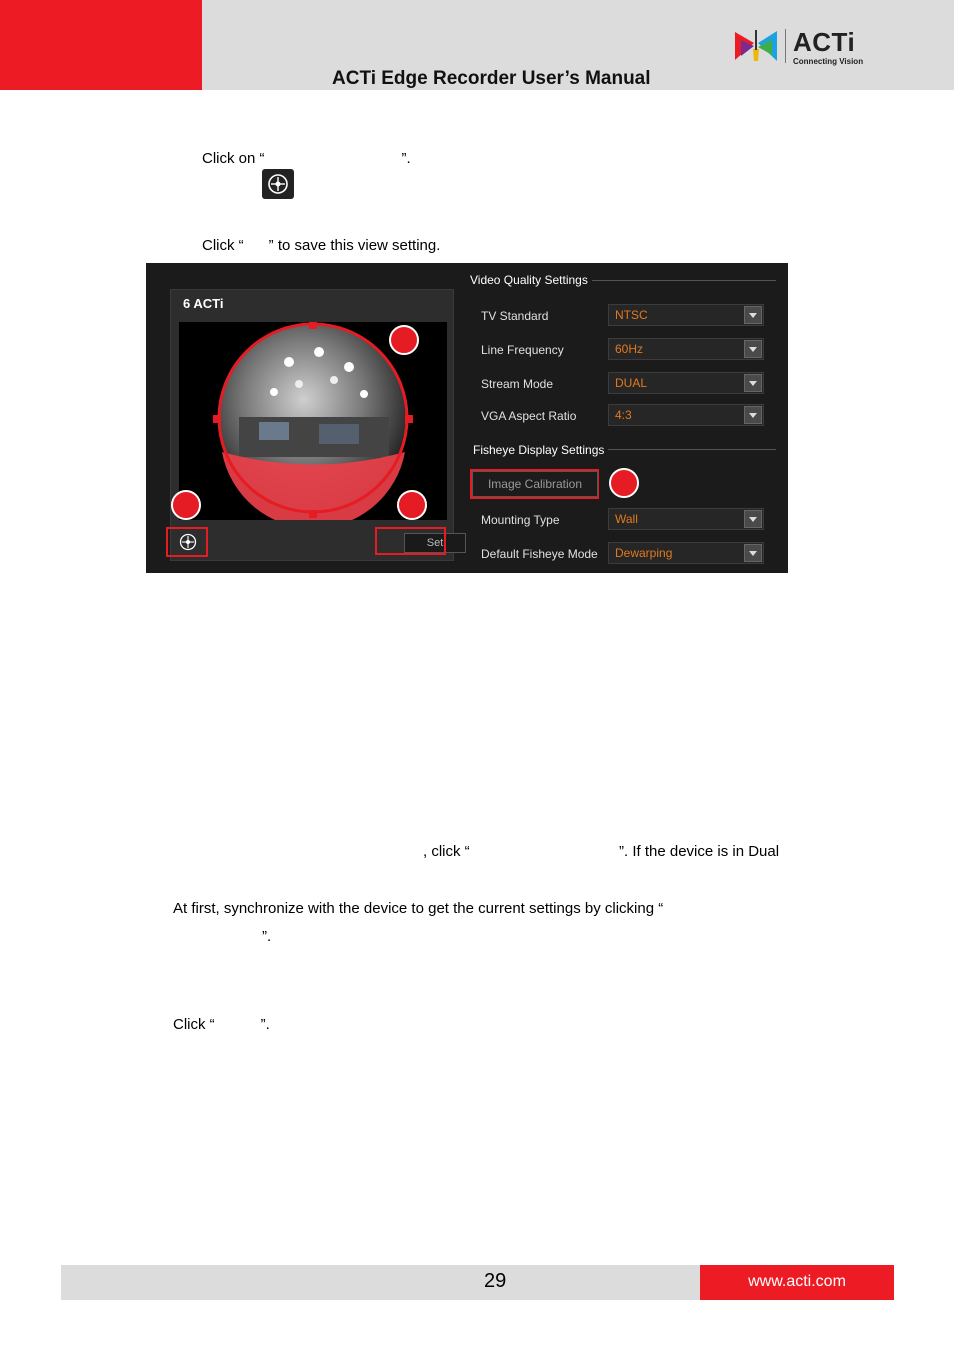 The height and width of the screenshot is (1350, 954). What do you see at coordinates (631, 383) in the screenshot?
I see `stream-mode-value: DUAL` at bounding box center [631, 383].